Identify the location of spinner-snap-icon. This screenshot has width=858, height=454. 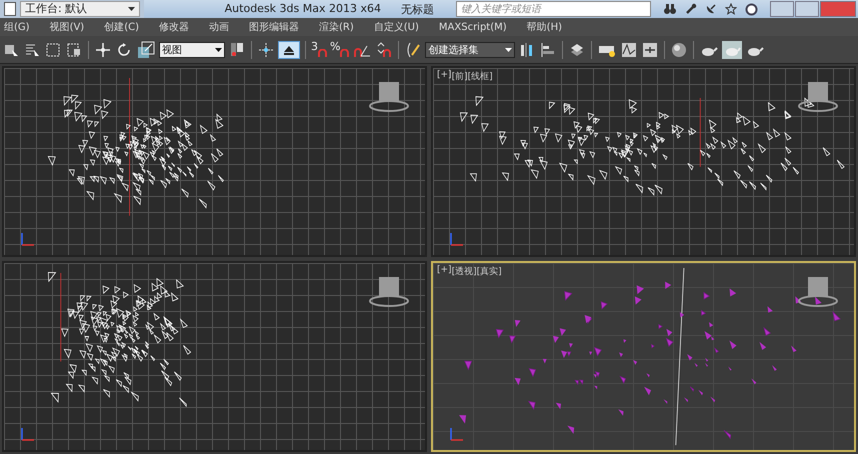
(384, 50).